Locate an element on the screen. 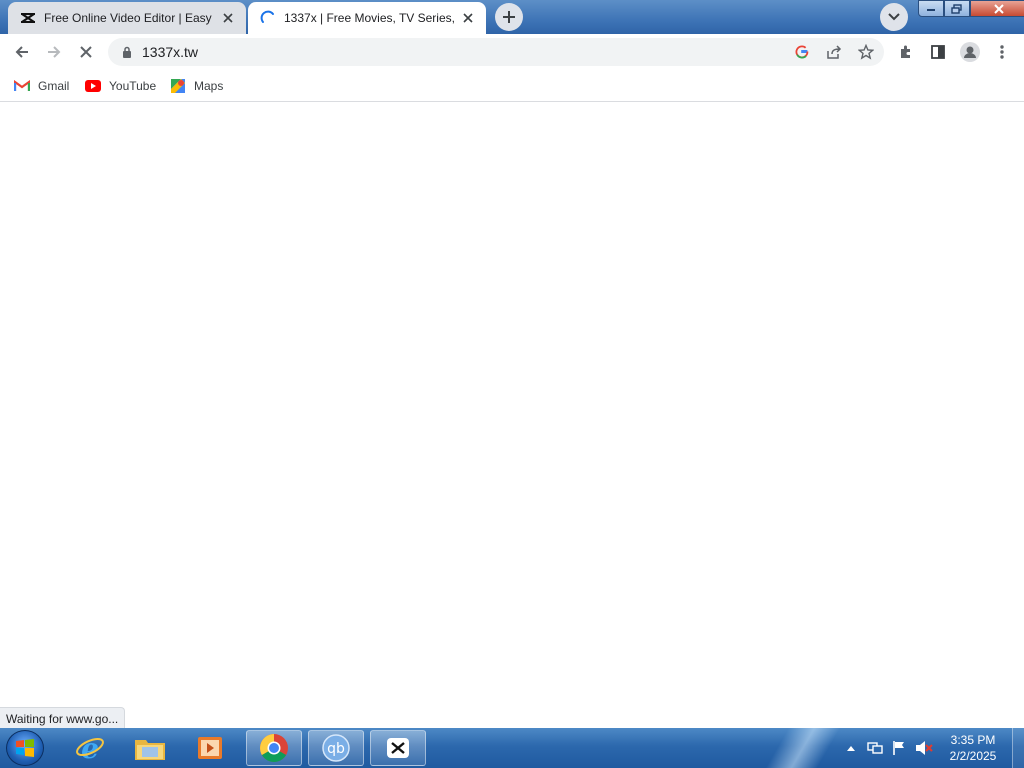 The image size is (1024, 768). taskbar-file-explorer is located at coordinates (150, 748).